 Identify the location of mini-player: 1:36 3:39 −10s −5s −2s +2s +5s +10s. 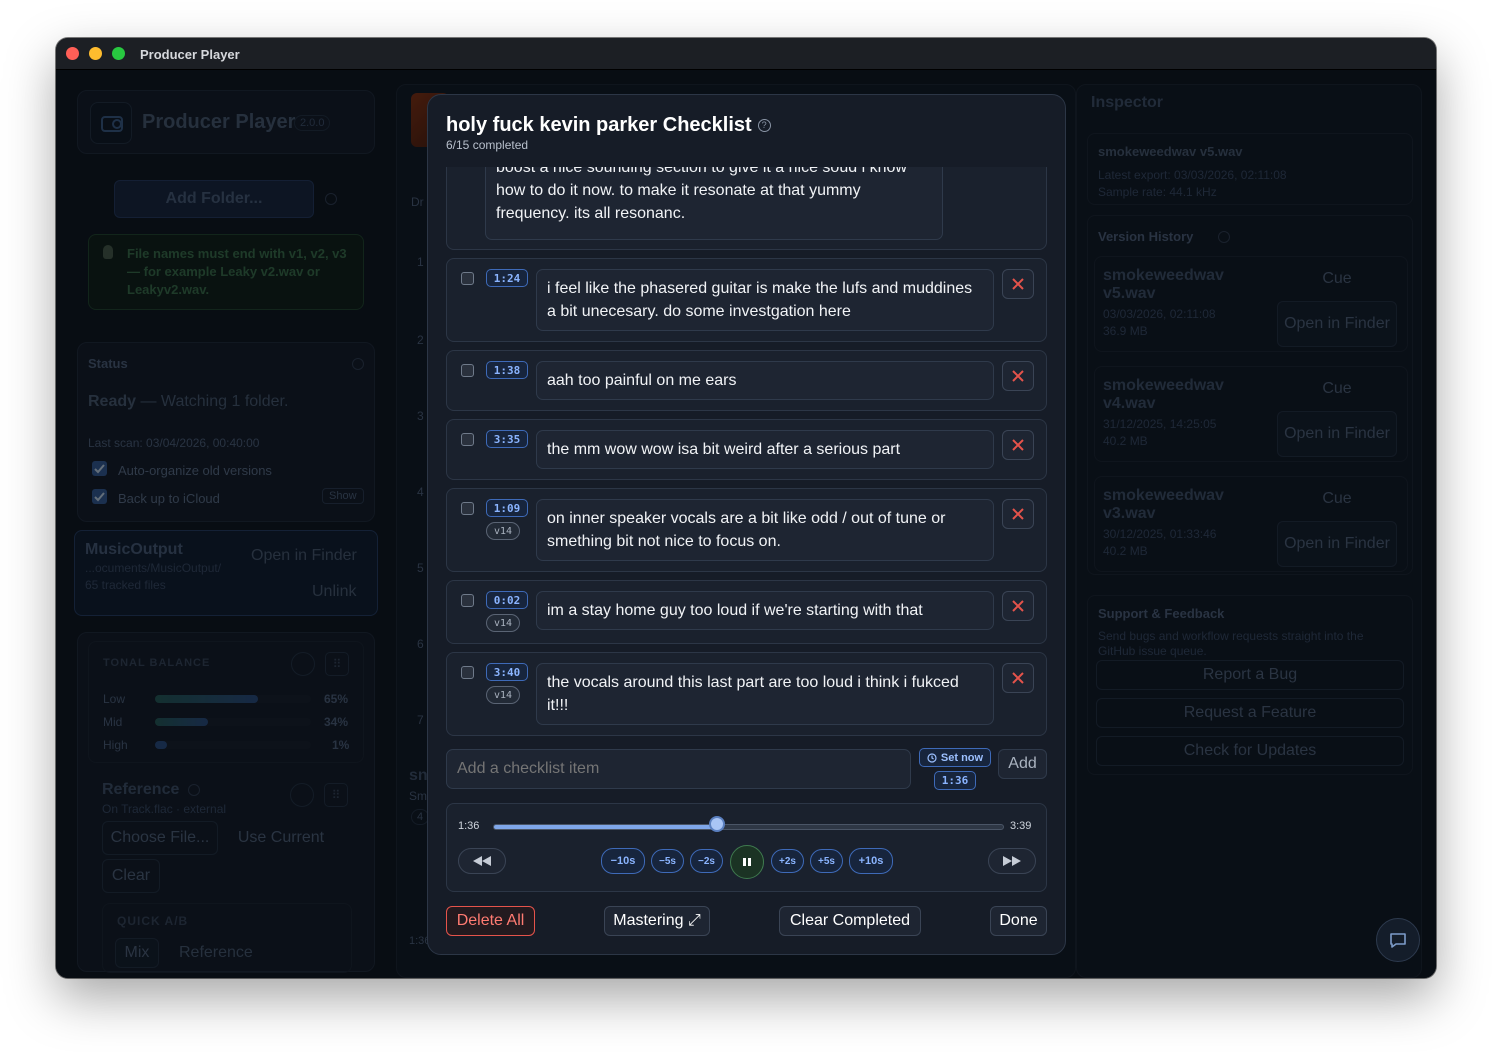
(746, 847).